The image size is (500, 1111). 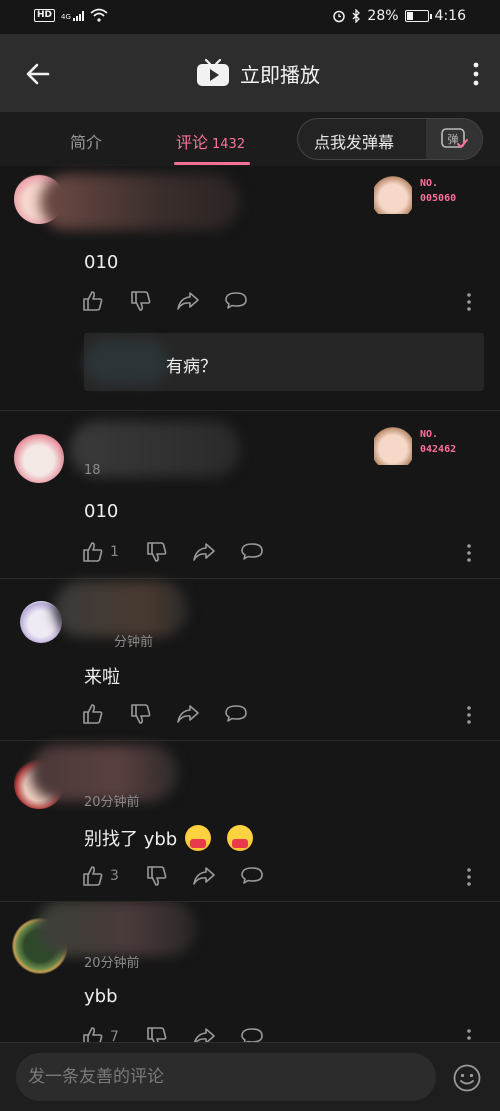 What do you see at coordinates (282, 878) in the screenshot?
I see `comment-actions: 3` at bounding box center [282, 878].